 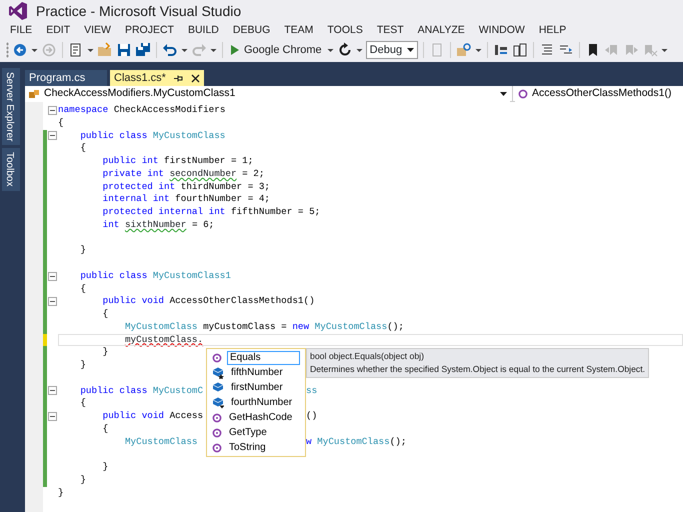 I want to click on start-debugging-button: Google Chrome, so click(x=276, y=50).